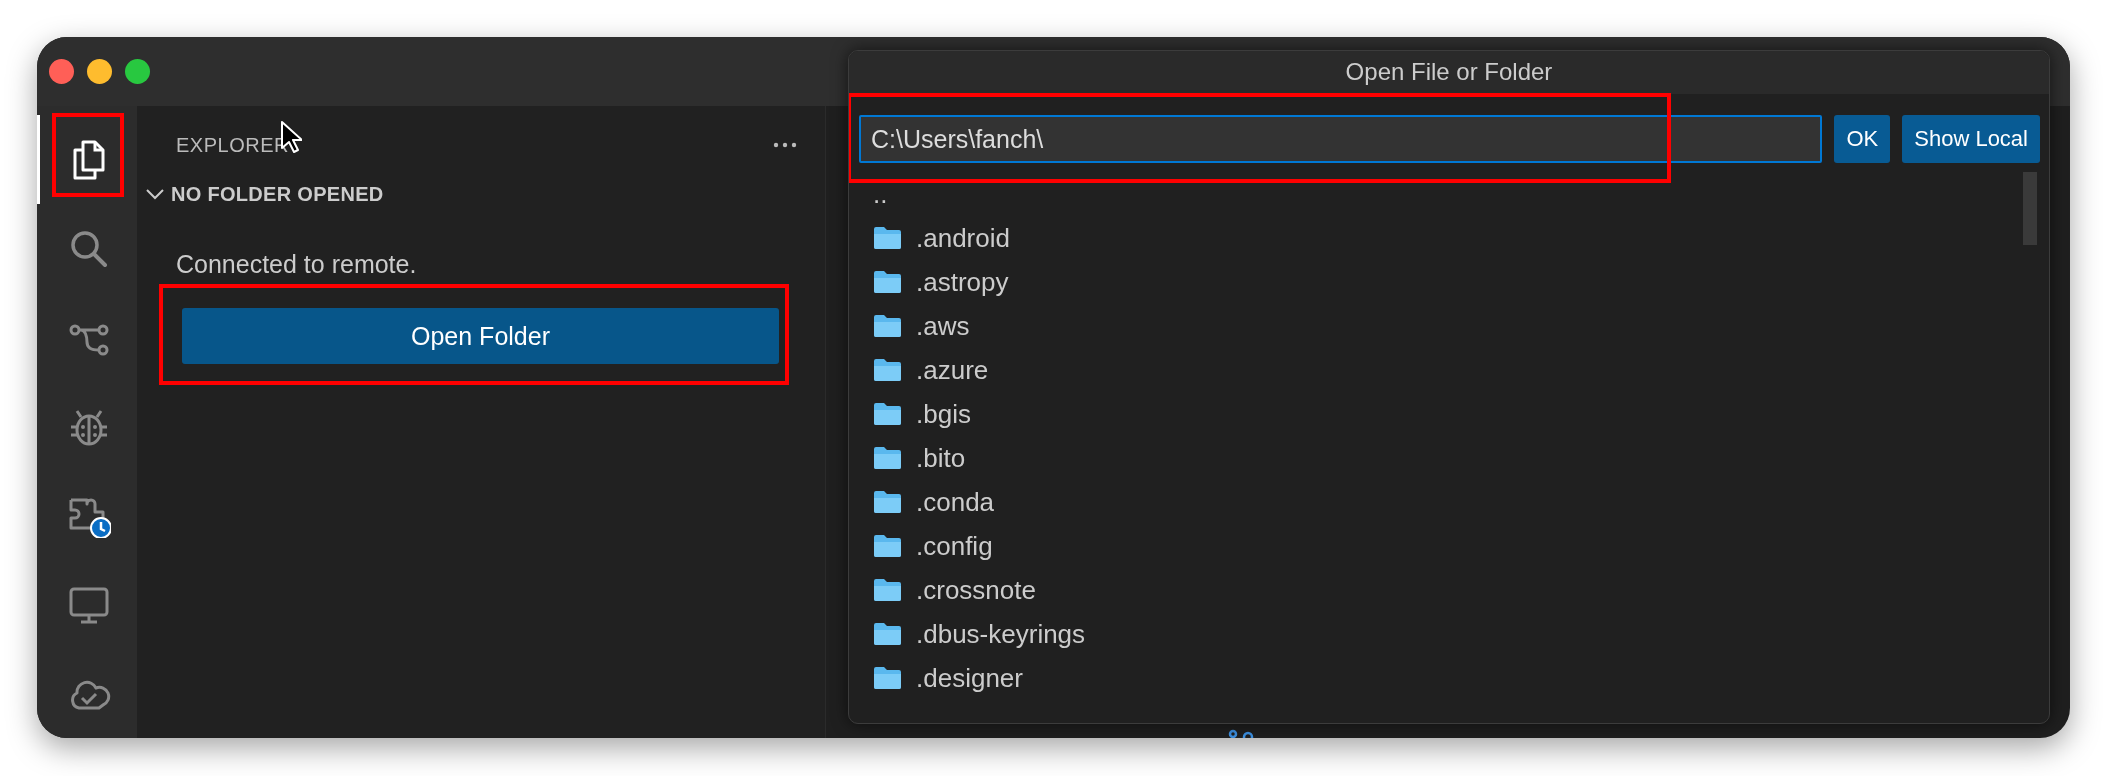 Image resolution: width=2108 pixels, height=776 pixels. What do you see at coordinates (1437, 326) in the screenshot?
I see `file-list-item: .aws` at bounding box center [1437, 326].